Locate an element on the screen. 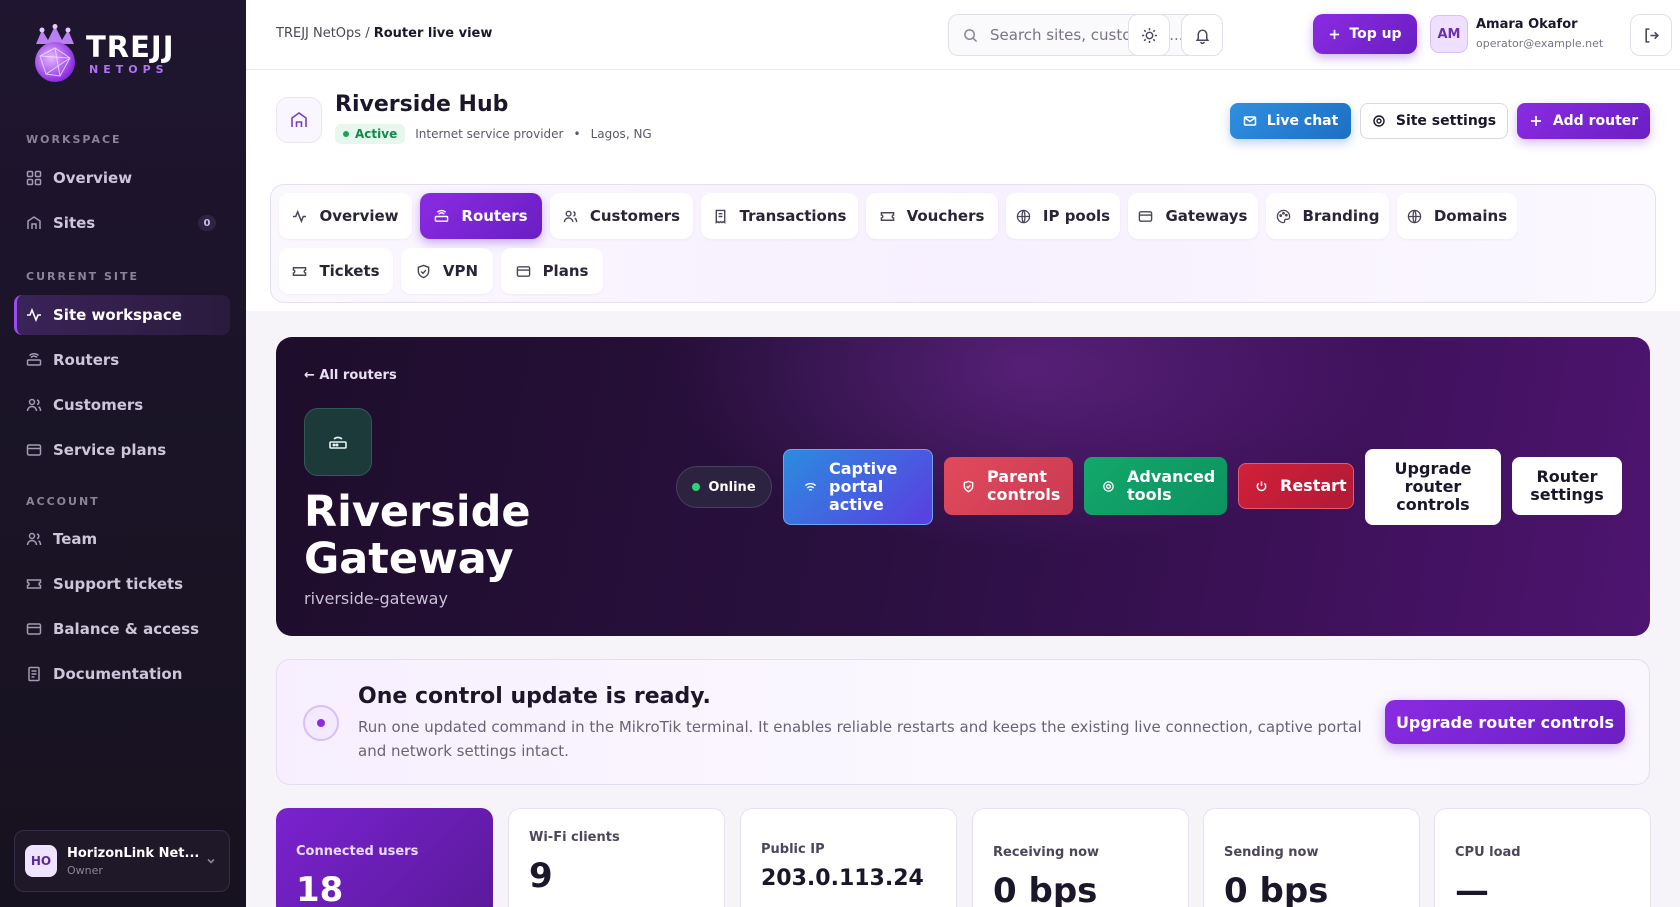  sidebar-item-label: Documentation is located at coordinates (118, 674).